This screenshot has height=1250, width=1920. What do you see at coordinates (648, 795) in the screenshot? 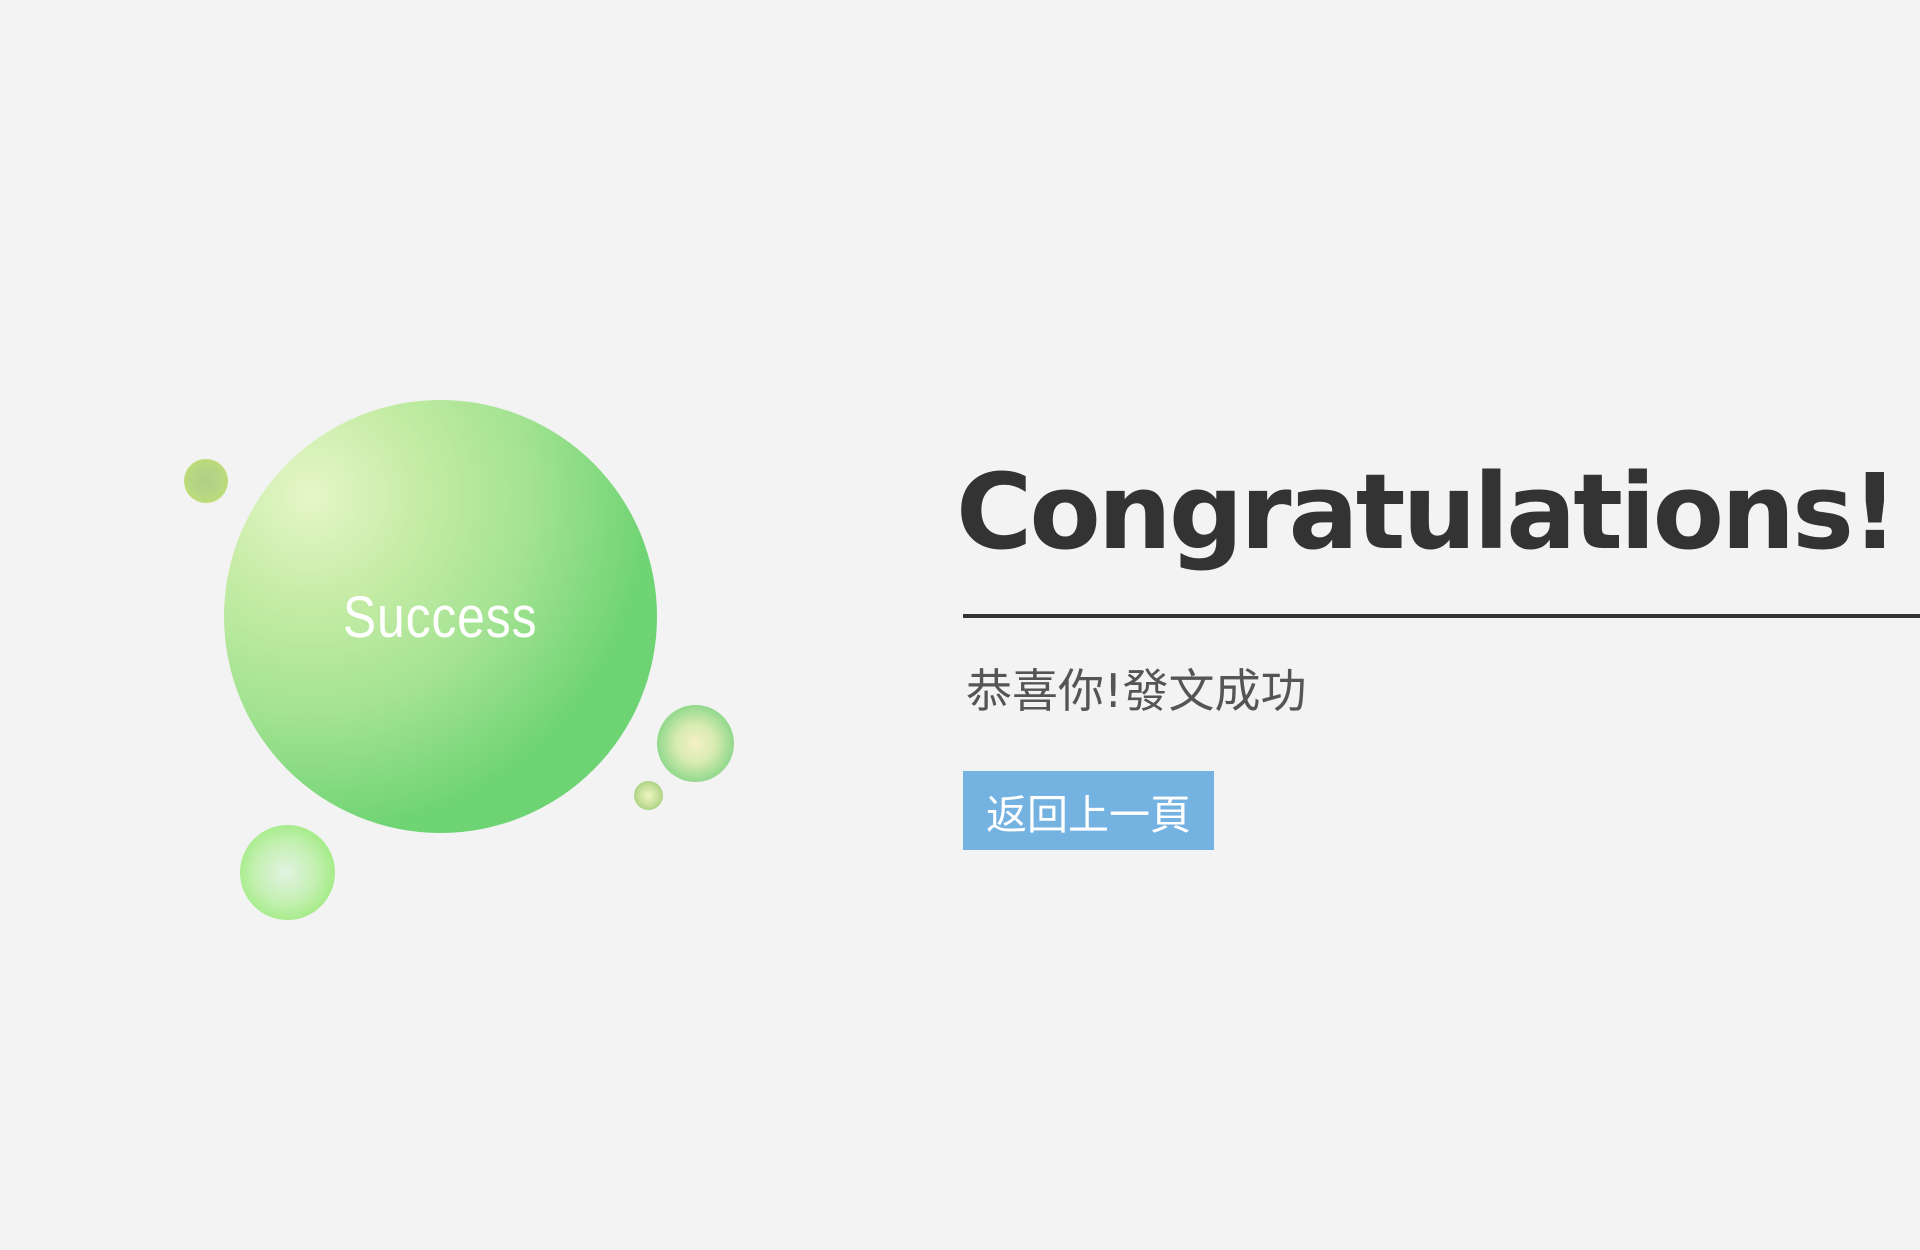
I see `decorative-bubble-tiny` at bounding box center [648, 795].